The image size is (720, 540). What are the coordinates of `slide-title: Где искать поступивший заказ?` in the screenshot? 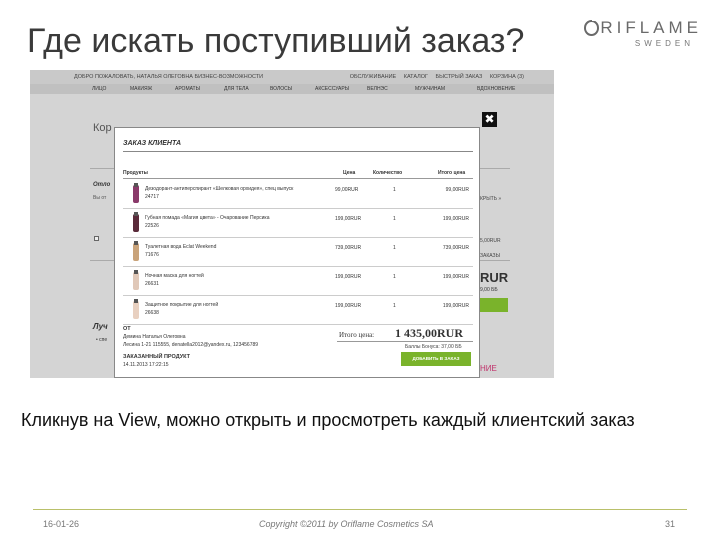 It's located at (276, 41).